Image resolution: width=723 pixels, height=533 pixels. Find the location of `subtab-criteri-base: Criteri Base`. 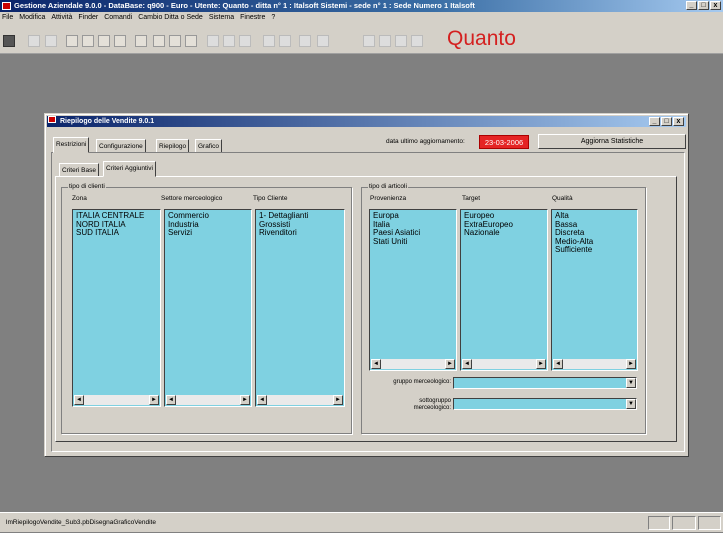

subtab-criteri-base: Criteri Base is located at coordinates (79, 170).